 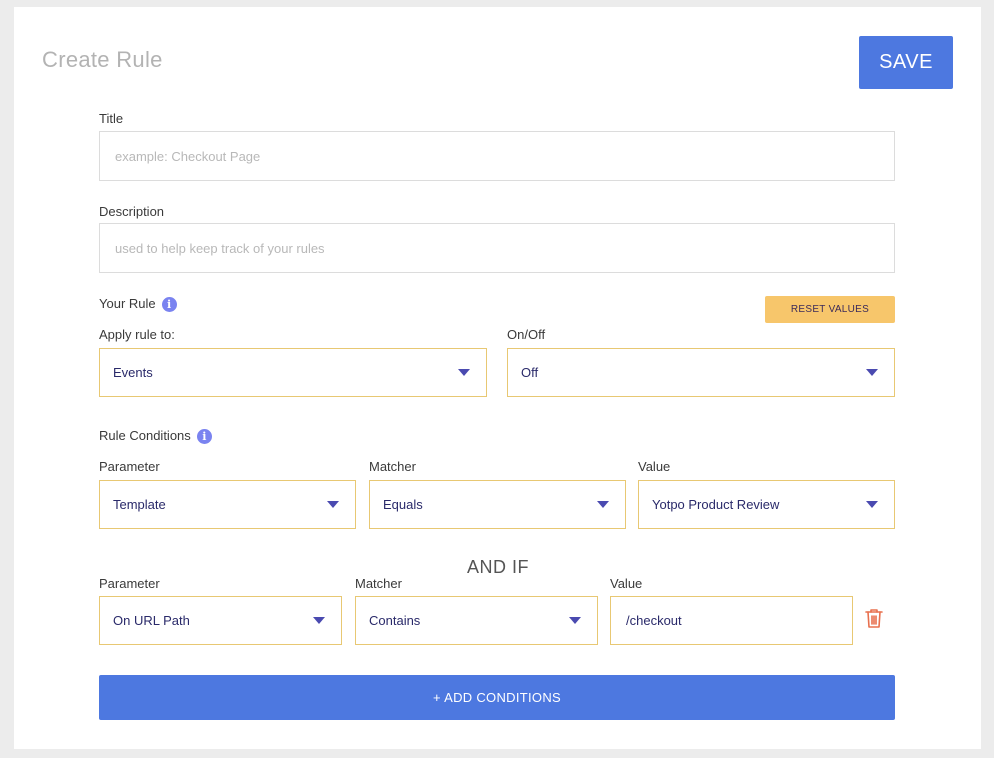 I want to click on and-if-label: AND IF, so click(x=498, y=567).